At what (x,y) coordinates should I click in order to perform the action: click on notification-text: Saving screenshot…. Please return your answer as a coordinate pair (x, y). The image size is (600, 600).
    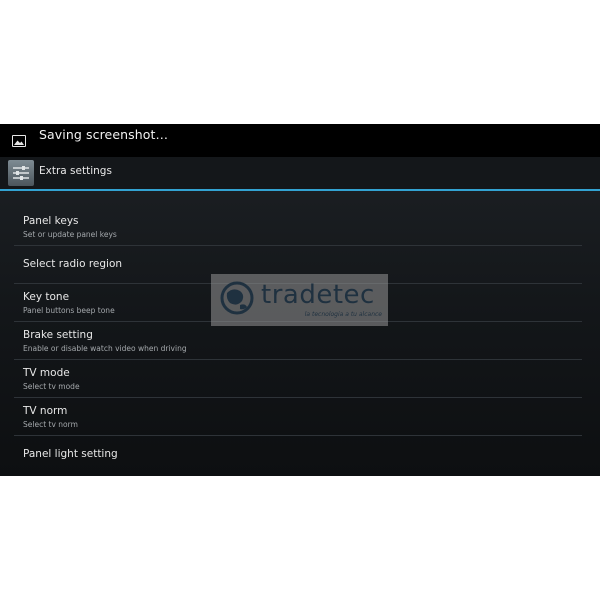
    Looking at the image, I should click on (104, 134).